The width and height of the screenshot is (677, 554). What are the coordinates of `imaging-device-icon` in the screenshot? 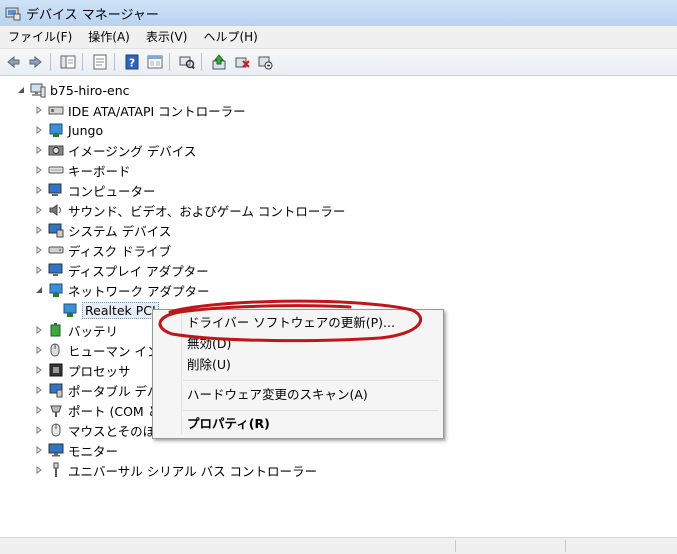 It's located at (56, 150).